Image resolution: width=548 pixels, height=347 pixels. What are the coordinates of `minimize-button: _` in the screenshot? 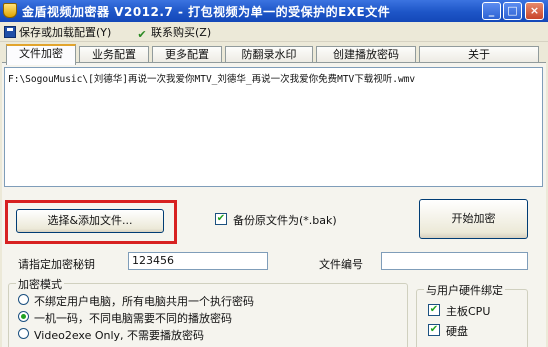 It's located at (491, 11).